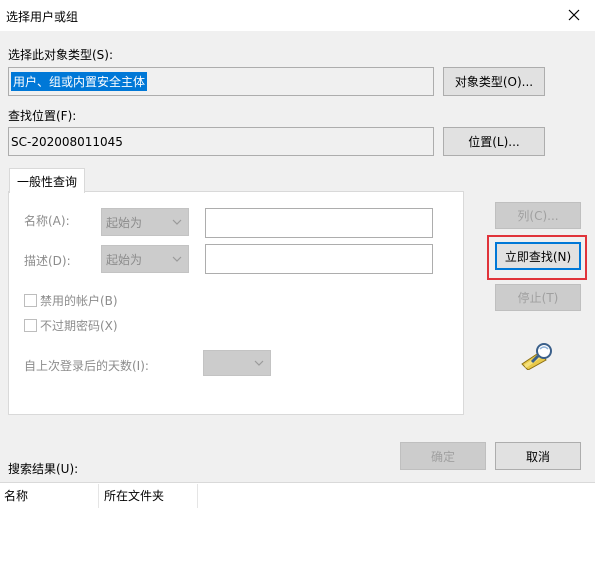  I want to click on tab-common-queries: 一般性查询, so click(47, 180).